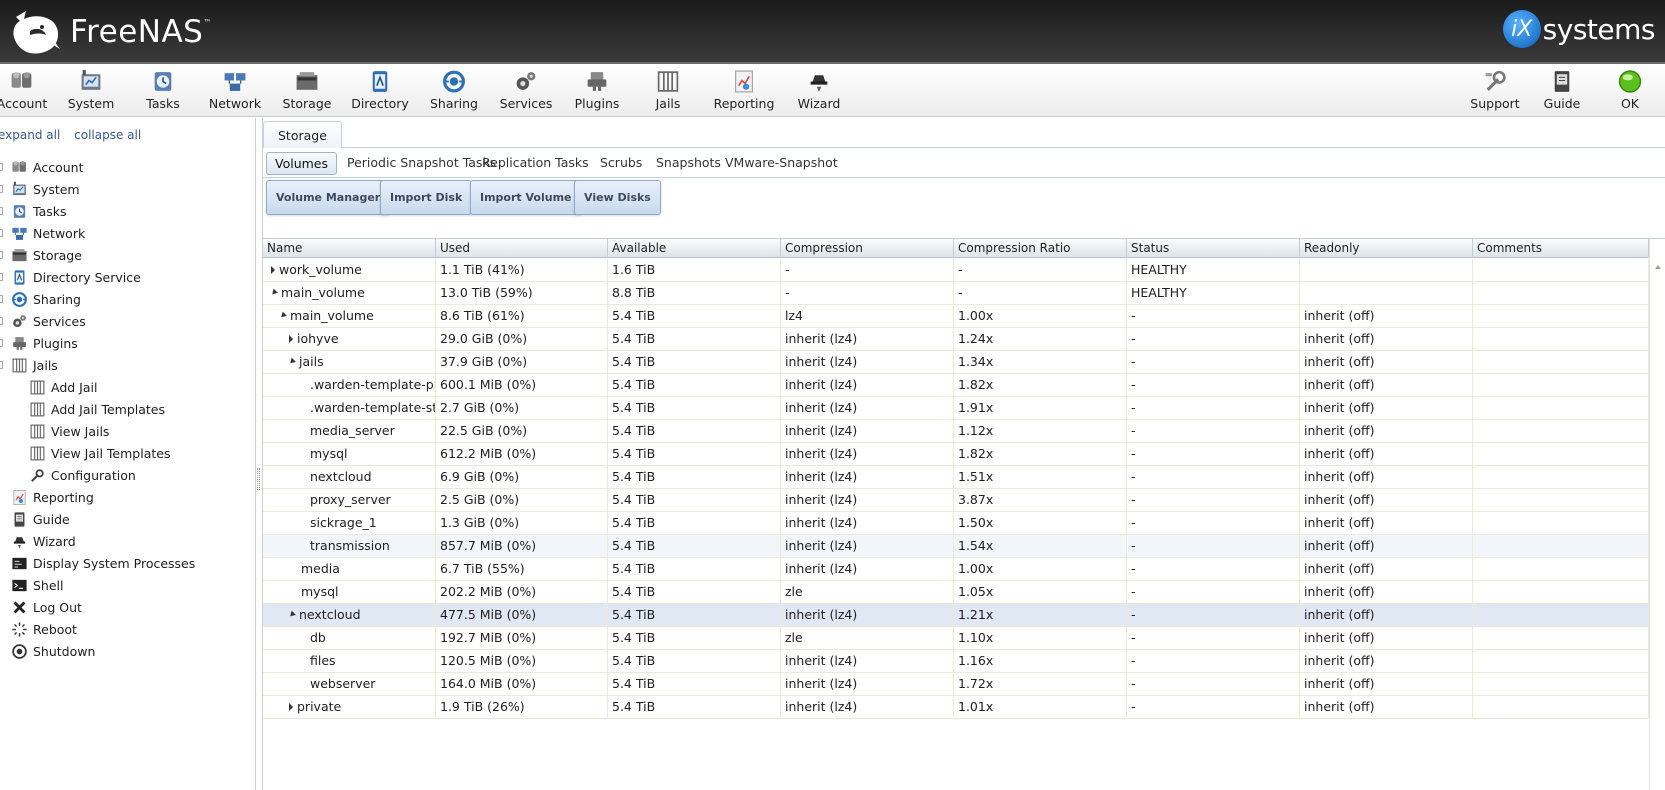 Image resolution: width=1665 pixels, height=790 pixels. I want to click on sidebar-item-shell: Shell, so click(128, 585).